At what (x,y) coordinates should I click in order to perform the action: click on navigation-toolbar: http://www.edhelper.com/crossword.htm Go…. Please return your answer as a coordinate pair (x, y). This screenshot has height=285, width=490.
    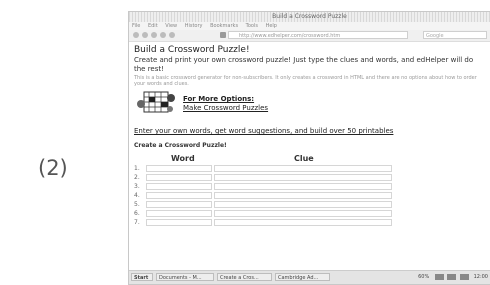
    Looking at the image, I should click on (309, 36).